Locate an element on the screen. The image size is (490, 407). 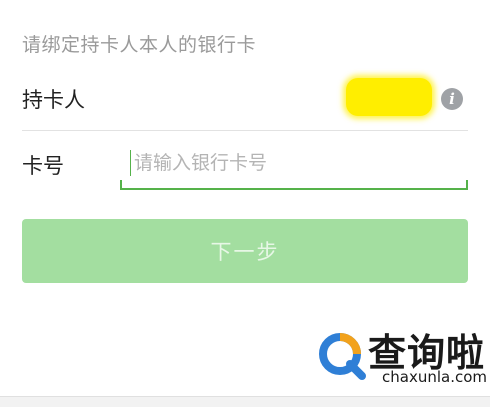
row-divider is located at coordinates (245, 130).